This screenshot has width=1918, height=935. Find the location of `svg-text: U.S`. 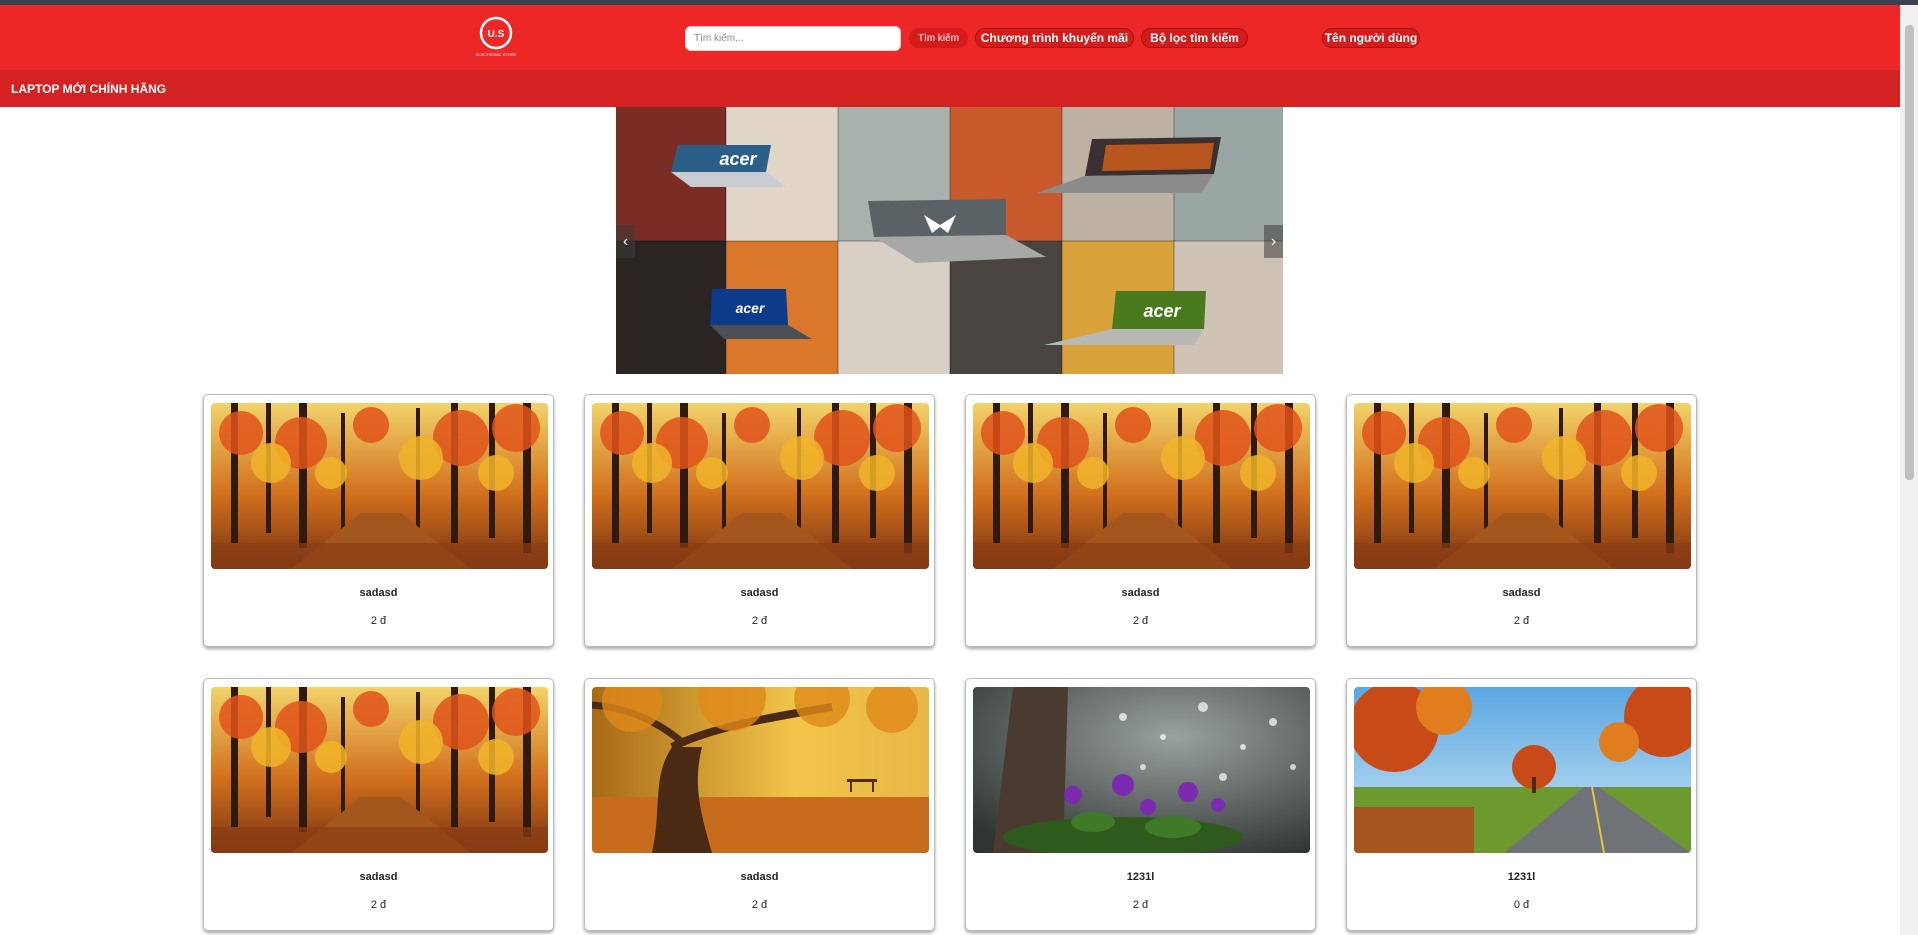

svg-text: U.S is located at coordinates (496, 34).